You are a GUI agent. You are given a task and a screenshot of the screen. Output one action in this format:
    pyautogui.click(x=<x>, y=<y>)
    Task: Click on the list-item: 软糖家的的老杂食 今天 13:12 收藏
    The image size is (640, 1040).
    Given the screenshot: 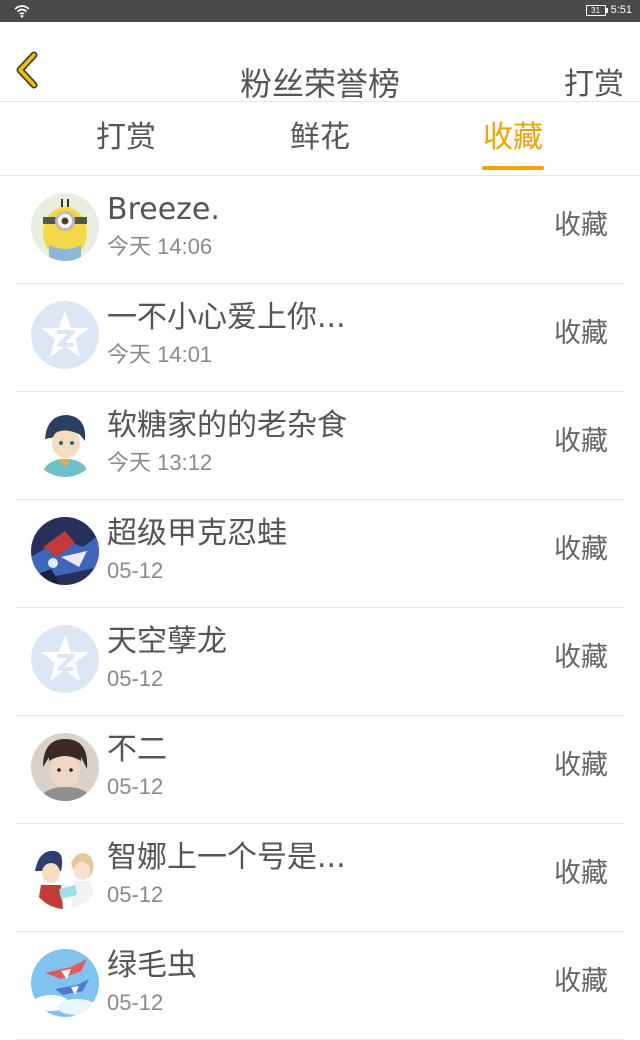 What is the action you would take?
    pyautogui.click(x=320, y=446)
    